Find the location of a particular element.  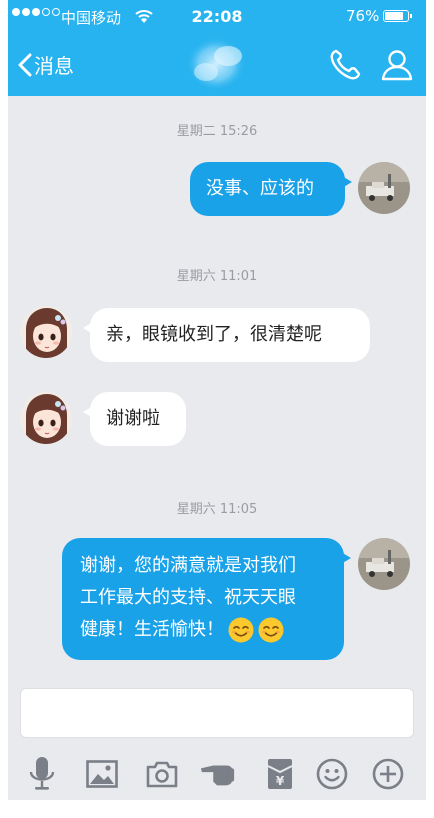

outgoing-message: 没事、应该的 is located at coordinates (271, 189).